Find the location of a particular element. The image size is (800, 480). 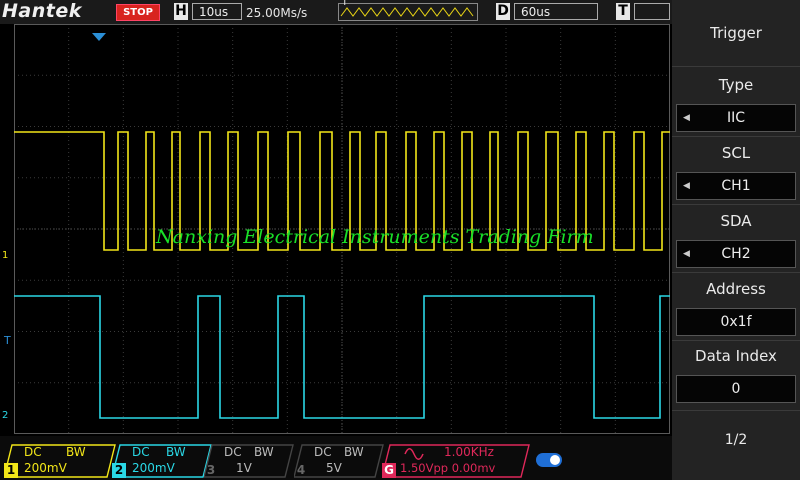

sda-label: SDA is located at coordinates (736, 221).